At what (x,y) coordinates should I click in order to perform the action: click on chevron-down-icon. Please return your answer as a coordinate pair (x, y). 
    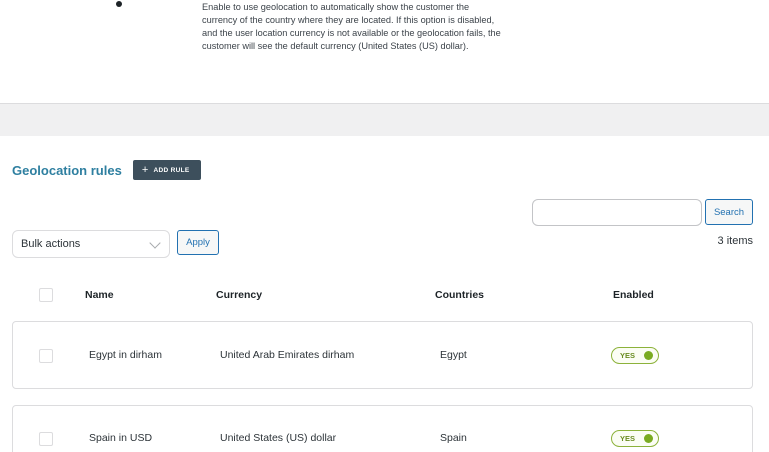
    Looking at the image, I should click on (155, 243).